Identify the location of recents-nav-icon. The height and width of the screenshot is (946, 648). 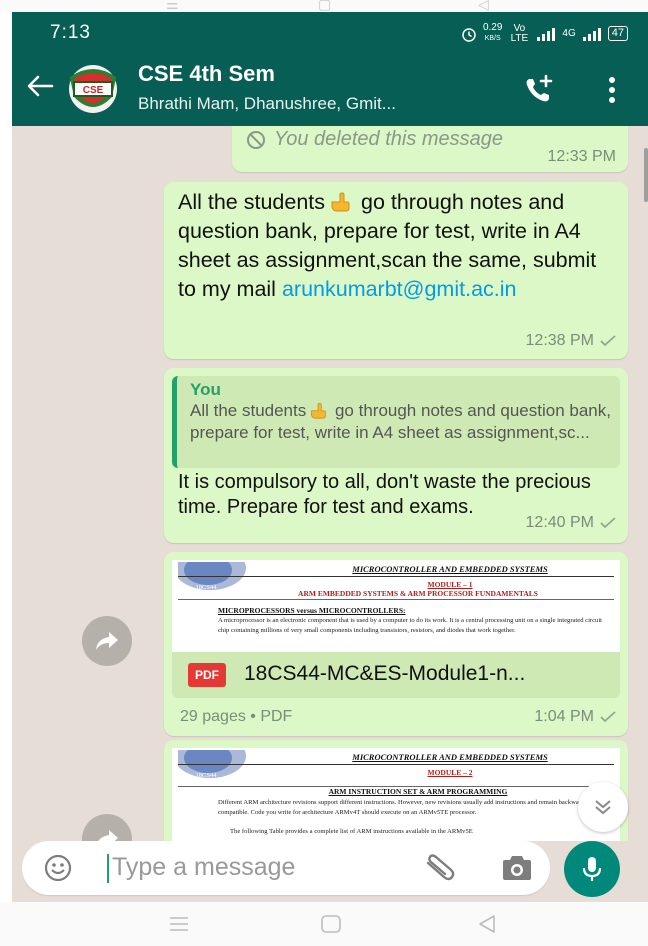
(179, 924).